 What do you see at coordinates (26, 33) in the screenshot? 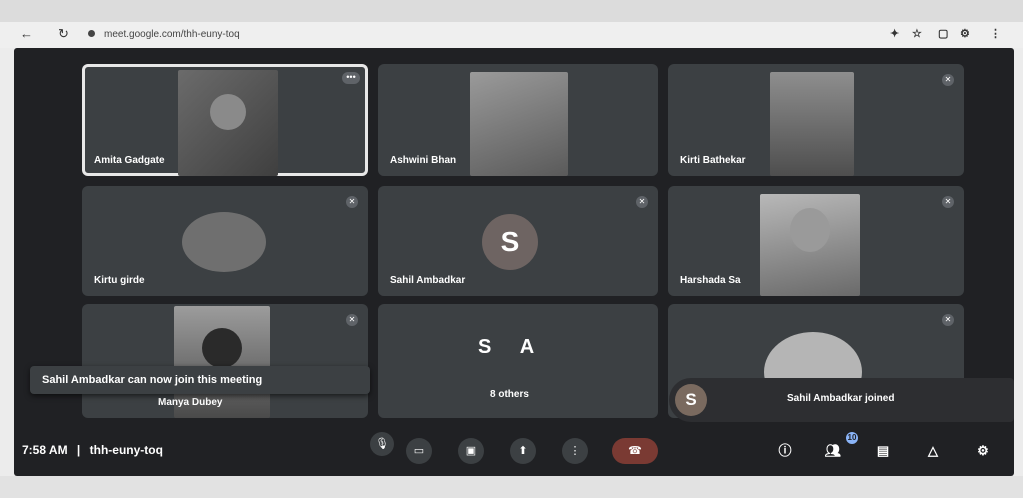
I see `back-arrow-icon: ←` at bounding box center [26, 33].